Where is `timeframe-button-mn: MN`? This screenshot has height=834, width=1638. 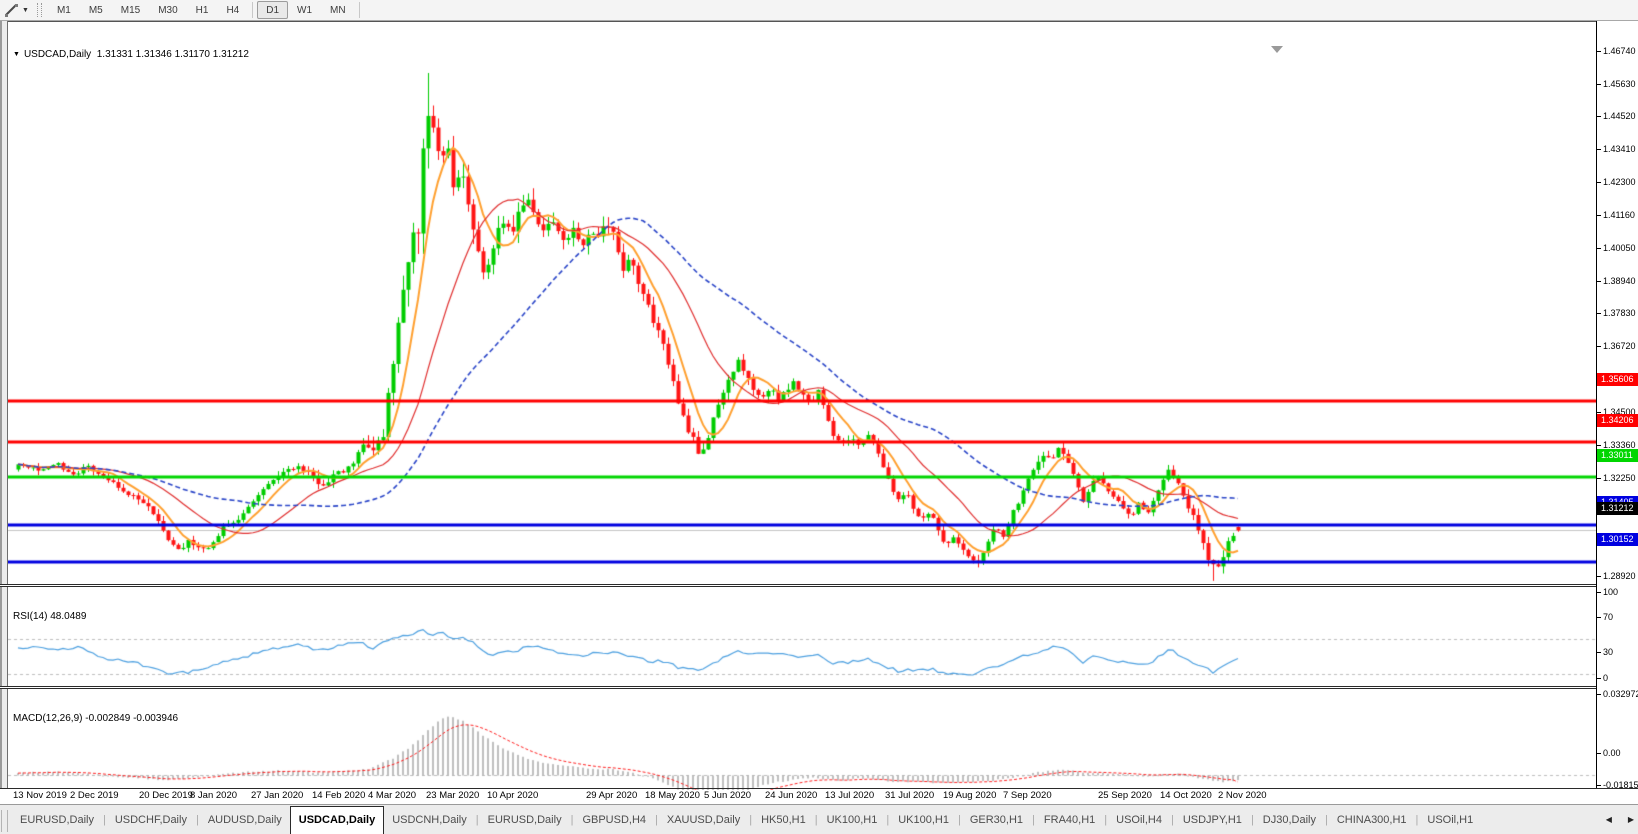
timeframe-button-mn: MN is located at coordinates (338, 10).